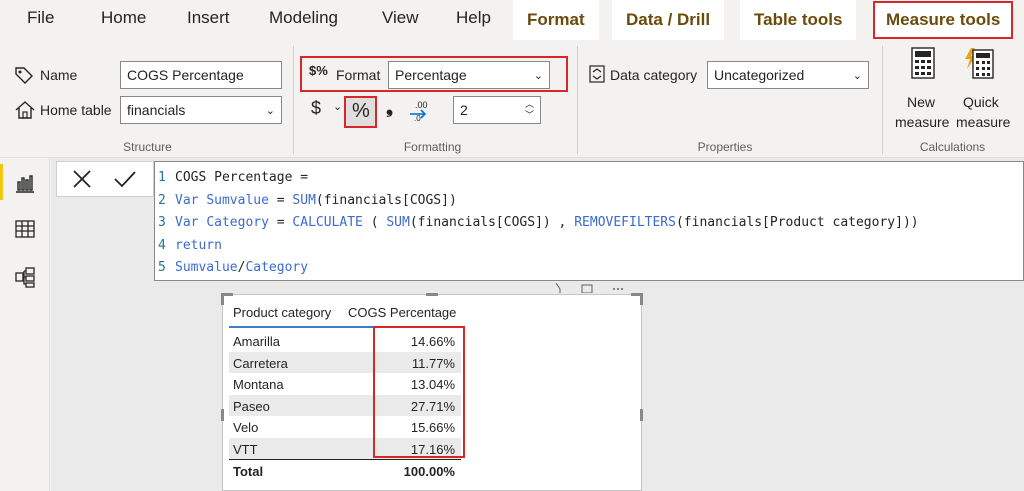 This screenshot has width=1024, height=491. What do you see at coordinates (358, 75) in the screenshot?
I see `format-label: Format` at bounding box center [358, 75].